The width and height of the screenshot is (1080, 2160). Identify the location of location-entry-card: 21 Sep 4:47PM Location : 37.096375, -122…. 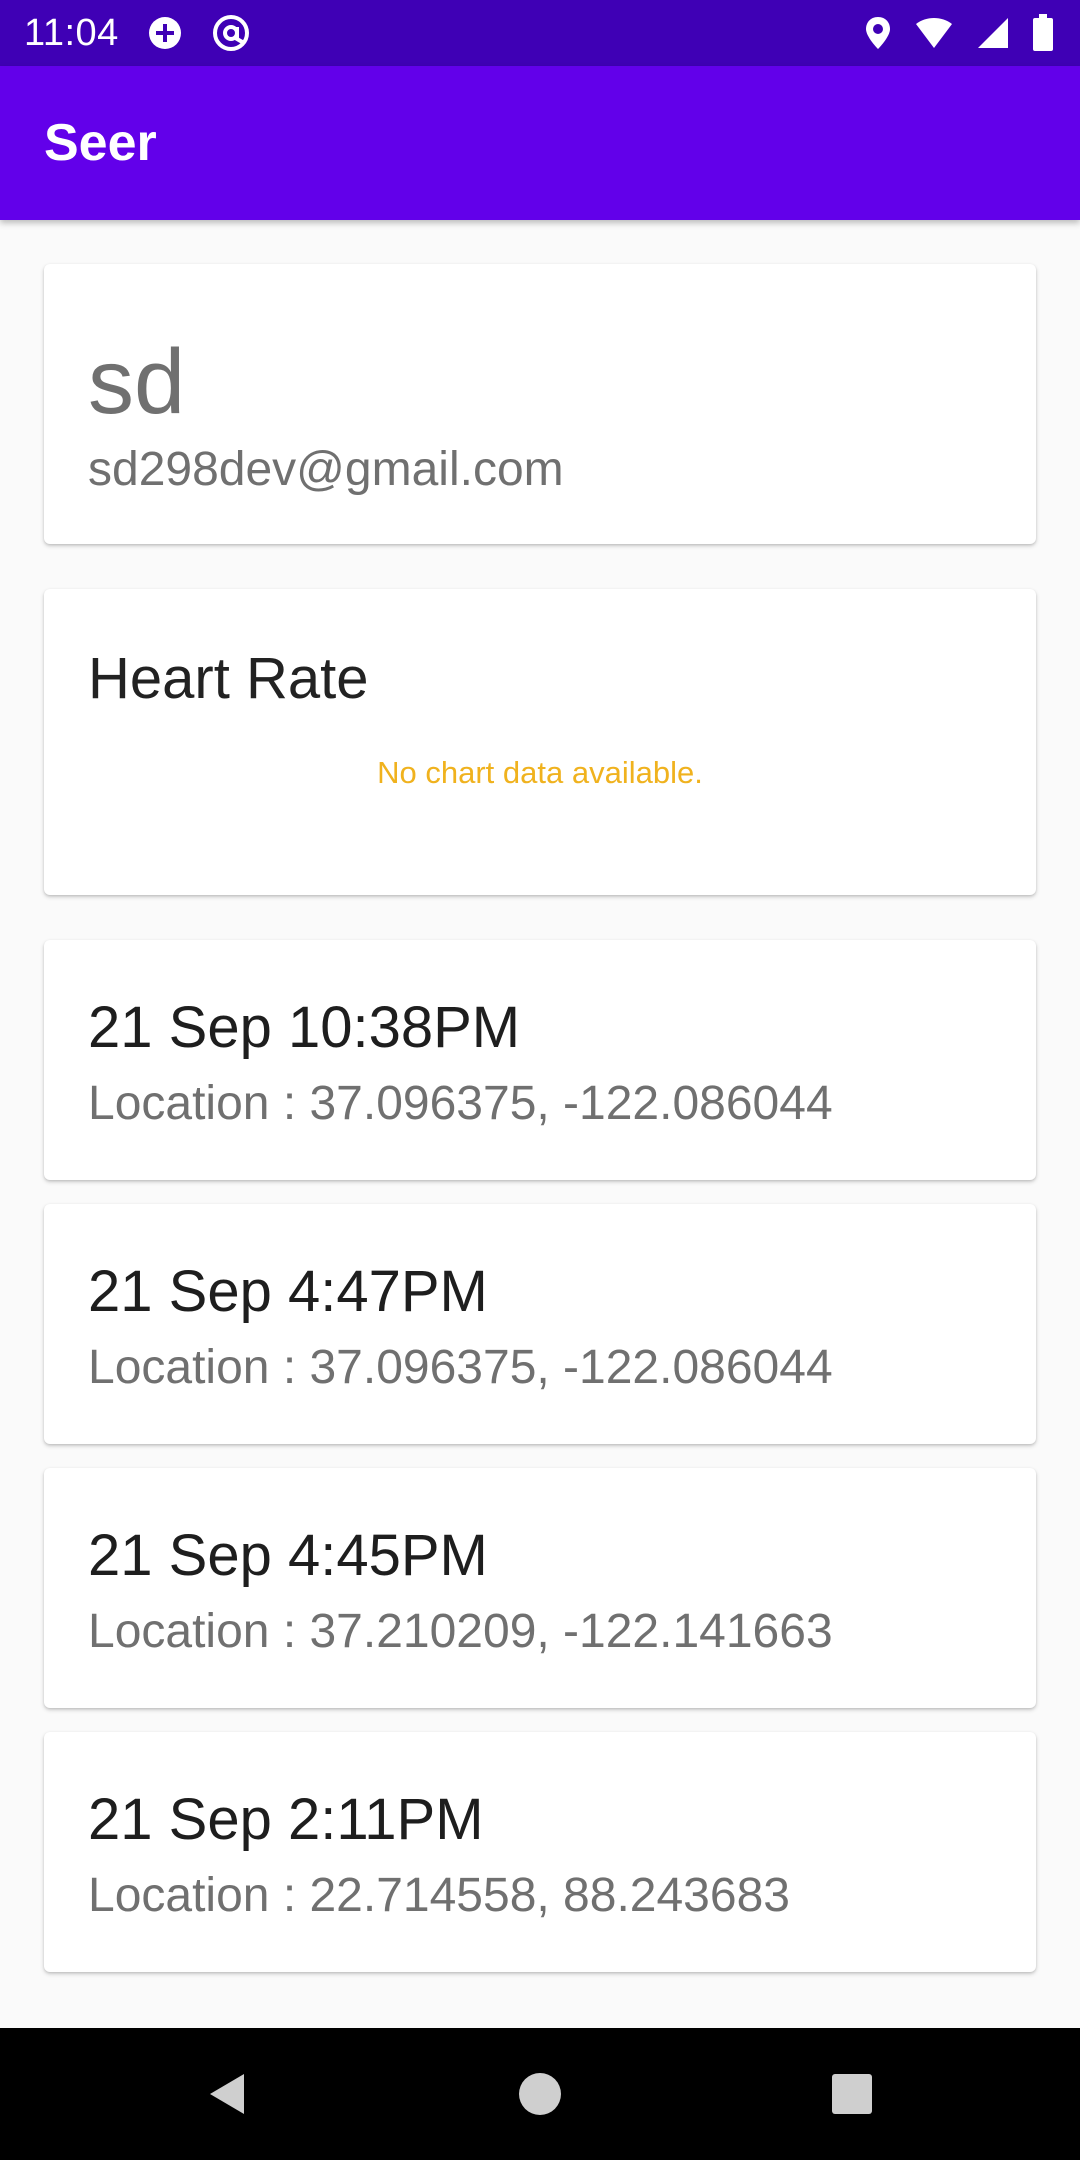
(540, 1324).